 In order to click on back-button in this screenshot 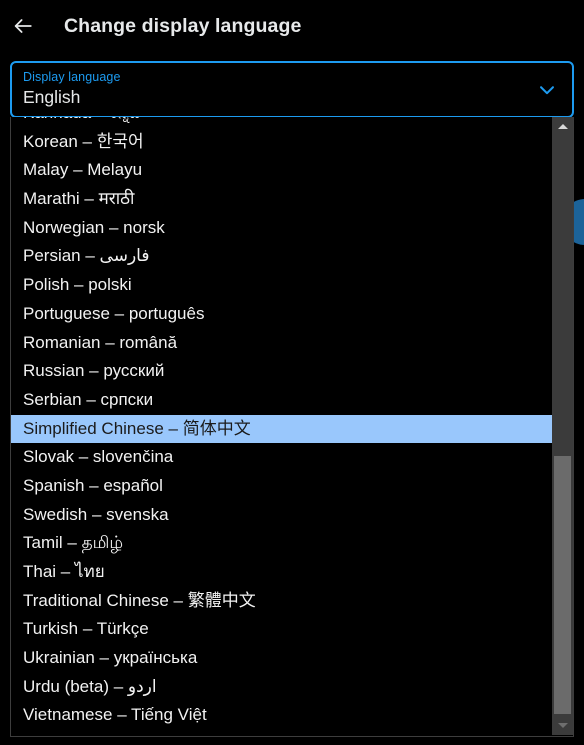, I will do `click(23, 26)`.